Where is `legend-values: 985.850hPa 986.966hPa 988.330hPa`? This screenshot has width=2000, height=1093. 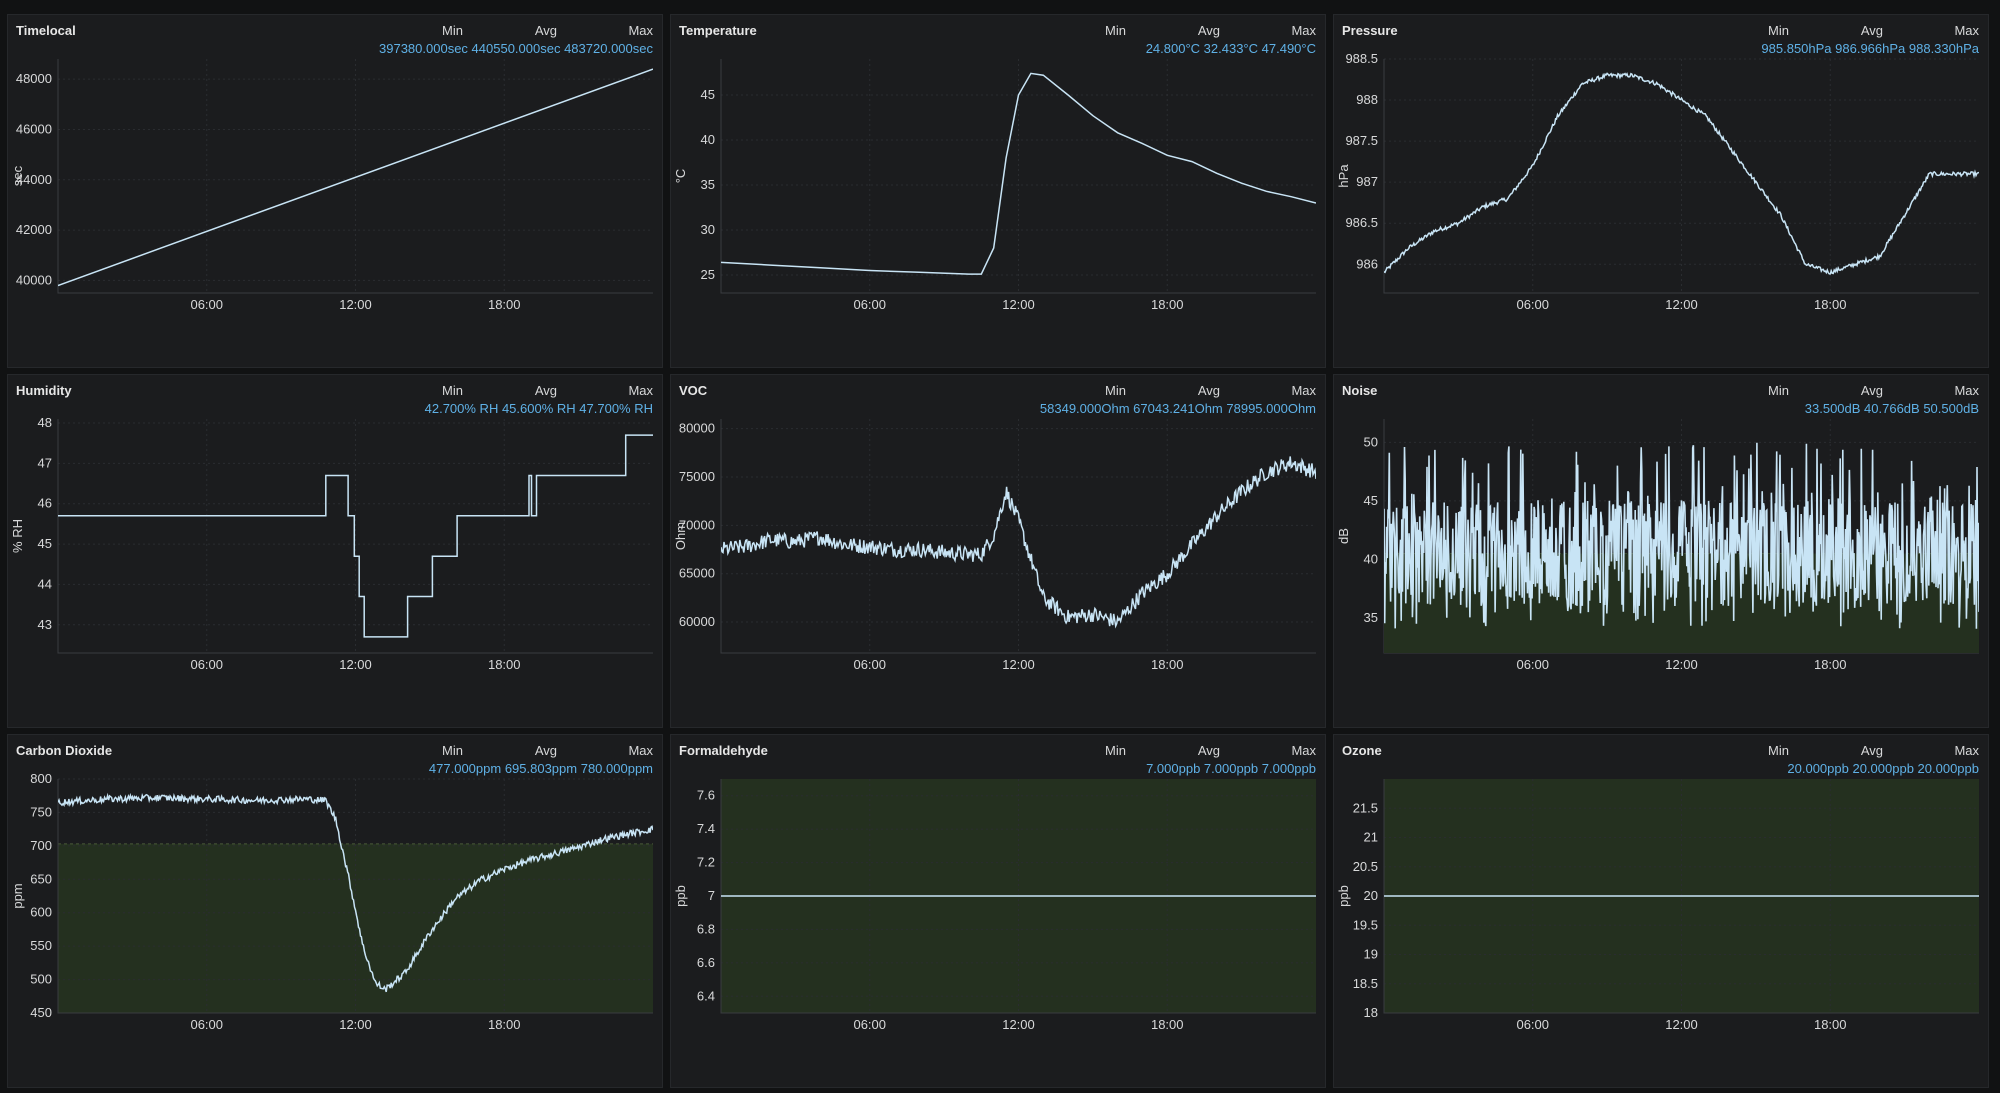 legend-values: 985.850hPa 986.966hPa 988.330hPa is located at coordinates (1870, 48).